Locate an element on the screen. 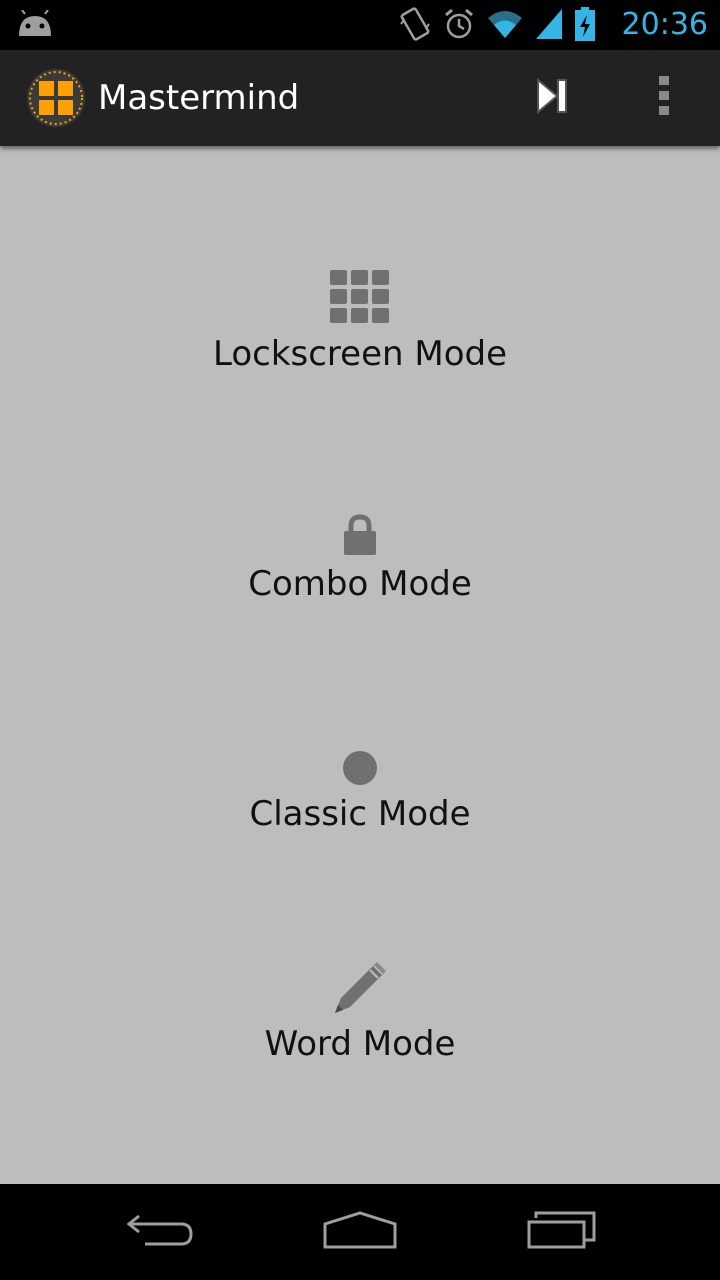  back-icon is located at coordinates (160, 1232).